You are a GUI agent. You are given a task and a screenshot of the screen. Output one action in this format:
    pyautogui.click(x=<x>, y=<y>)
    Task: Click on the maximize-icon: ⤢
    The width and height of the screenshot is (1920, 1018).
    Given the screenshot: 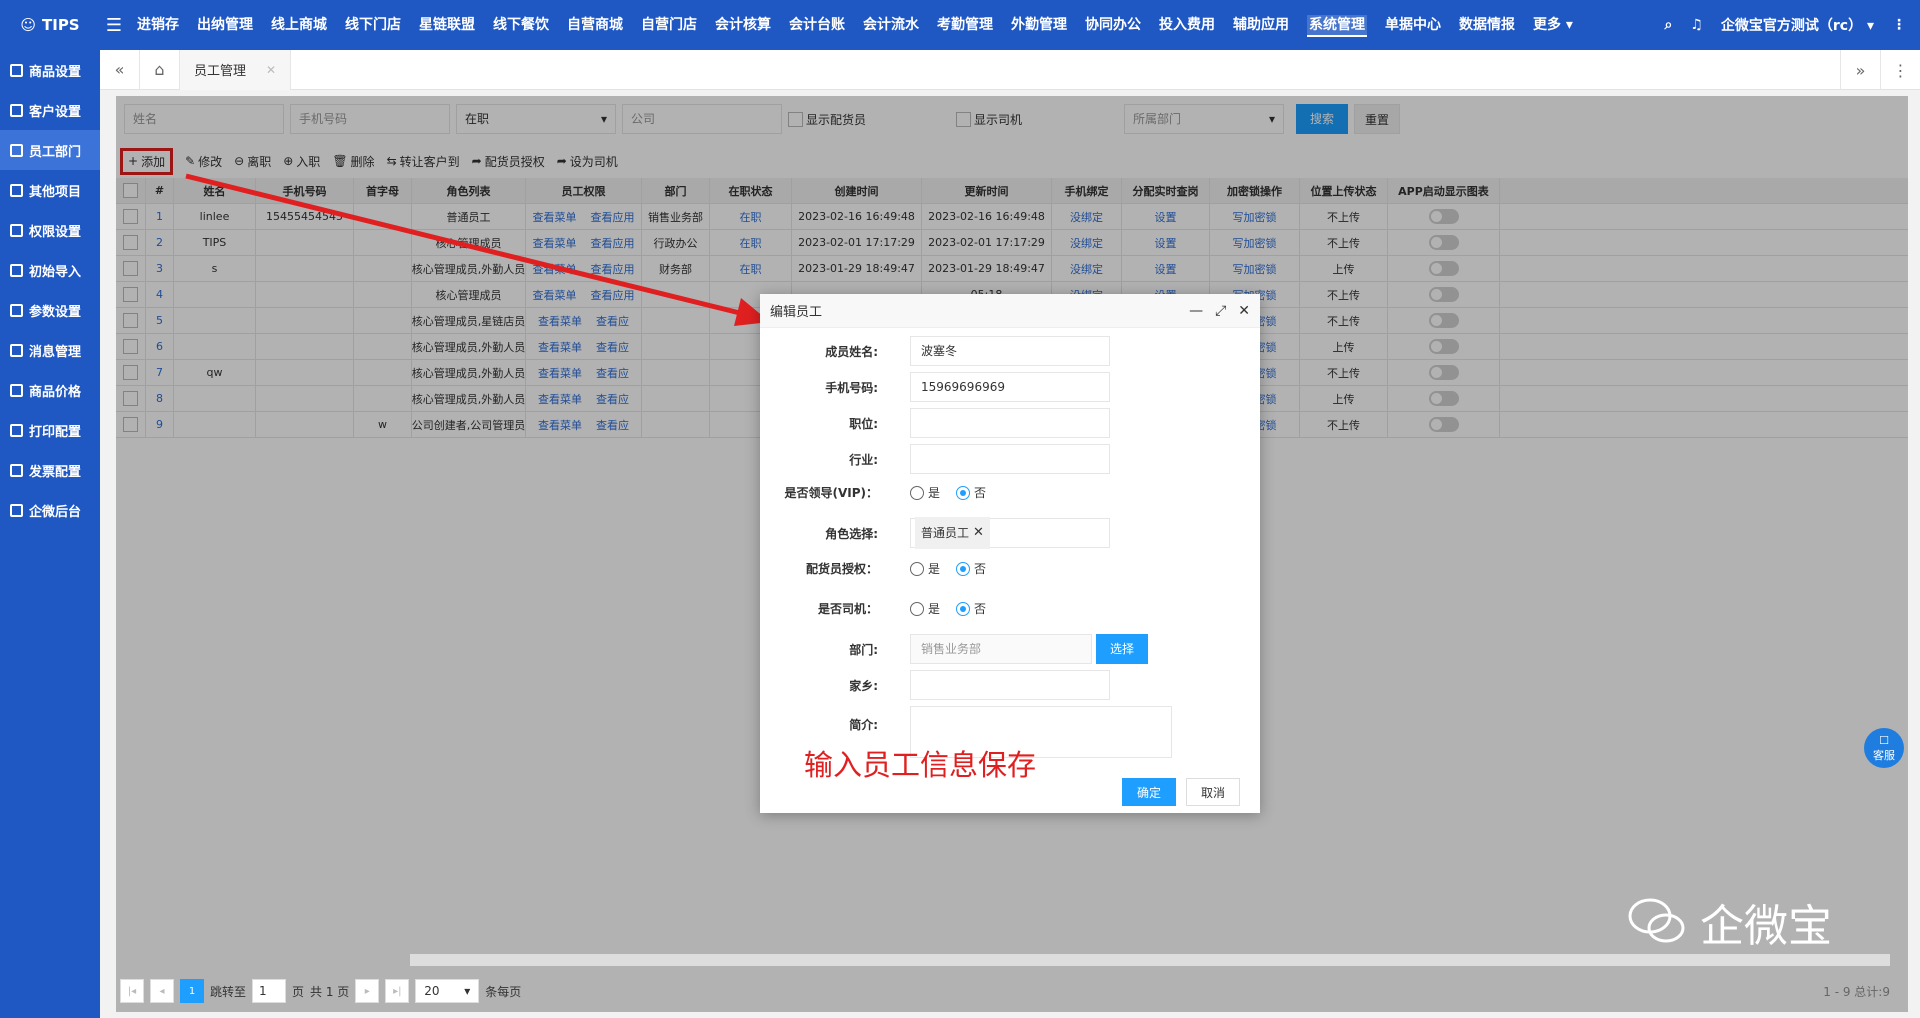 What is the action you would take?
    pyautogui.click(x=1220, y=311)
    